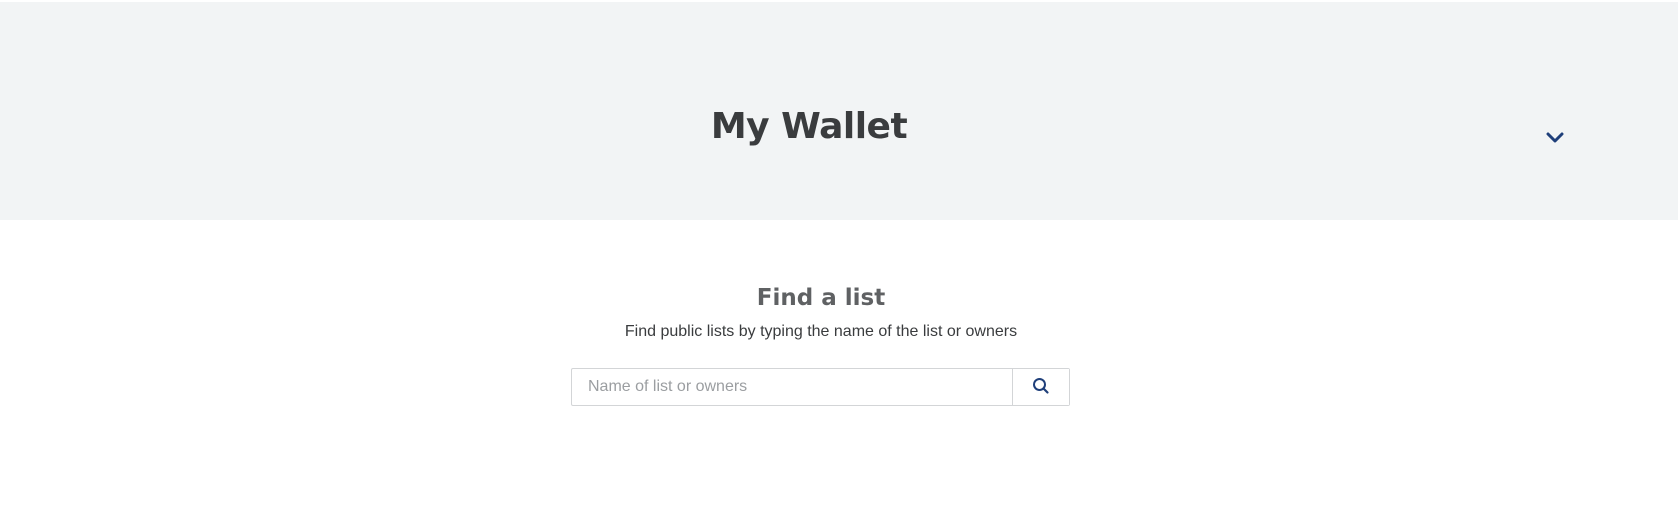 This screenshot has width=1678, height=508. What do you see at coordinates (821, 298) in the screenshot?
I see `find-list-title: Find a list` at bounding box center [821, 298].